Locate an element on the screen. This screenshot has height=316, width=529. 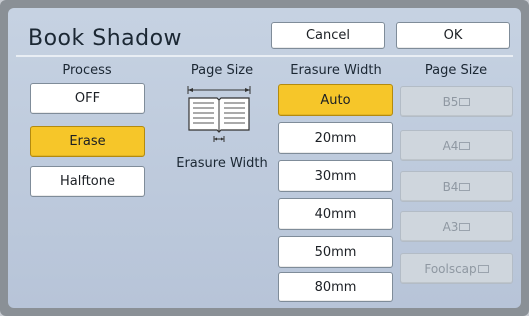
erasure-30mm-button: 30mm is located at coordinates (335, 176).